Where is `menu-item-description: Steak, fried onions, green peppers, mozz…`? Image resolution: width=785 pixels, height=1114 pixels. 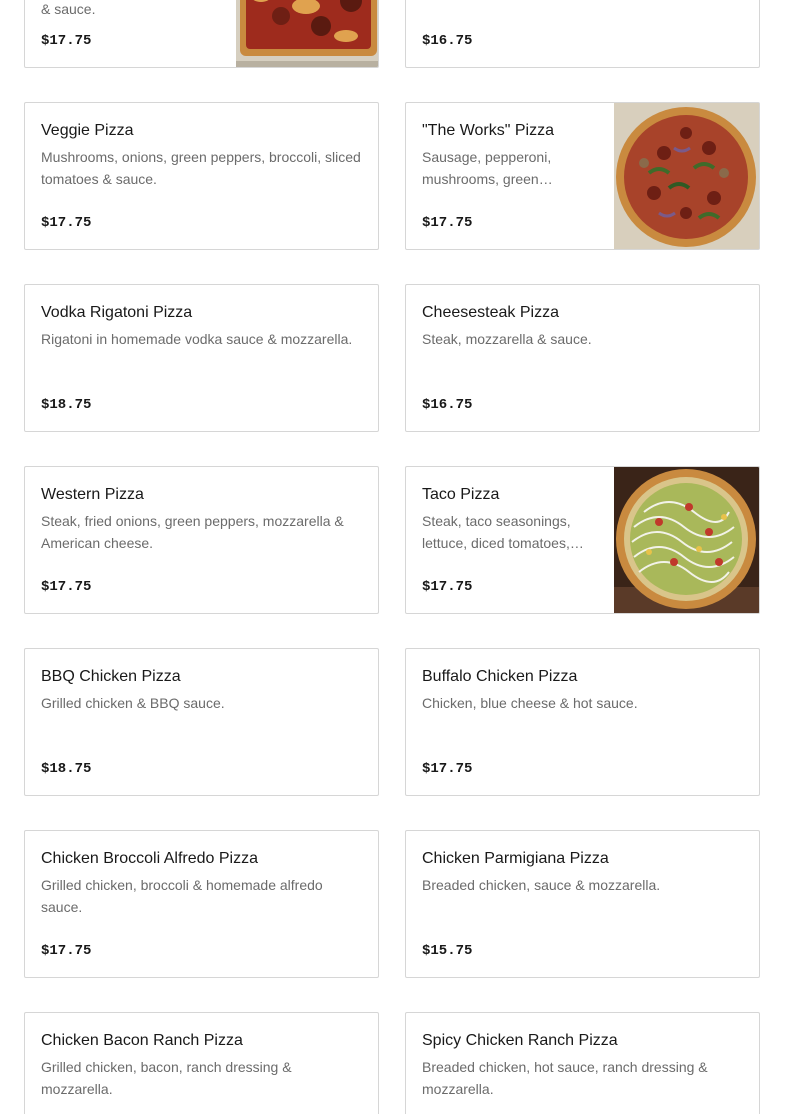
menu-item-description: Steak, fried onions, green peppers, mozz… is located at coordinates (192, 532).